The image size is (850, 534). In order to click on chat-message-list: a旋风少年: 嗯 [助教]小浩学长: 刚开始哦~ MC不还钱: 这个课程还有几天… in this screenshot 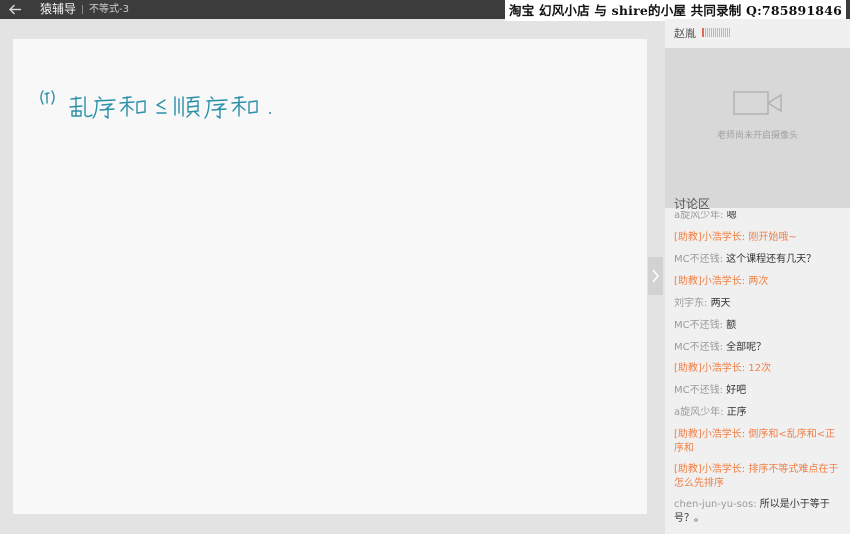, I will do `click(757, 372)`.